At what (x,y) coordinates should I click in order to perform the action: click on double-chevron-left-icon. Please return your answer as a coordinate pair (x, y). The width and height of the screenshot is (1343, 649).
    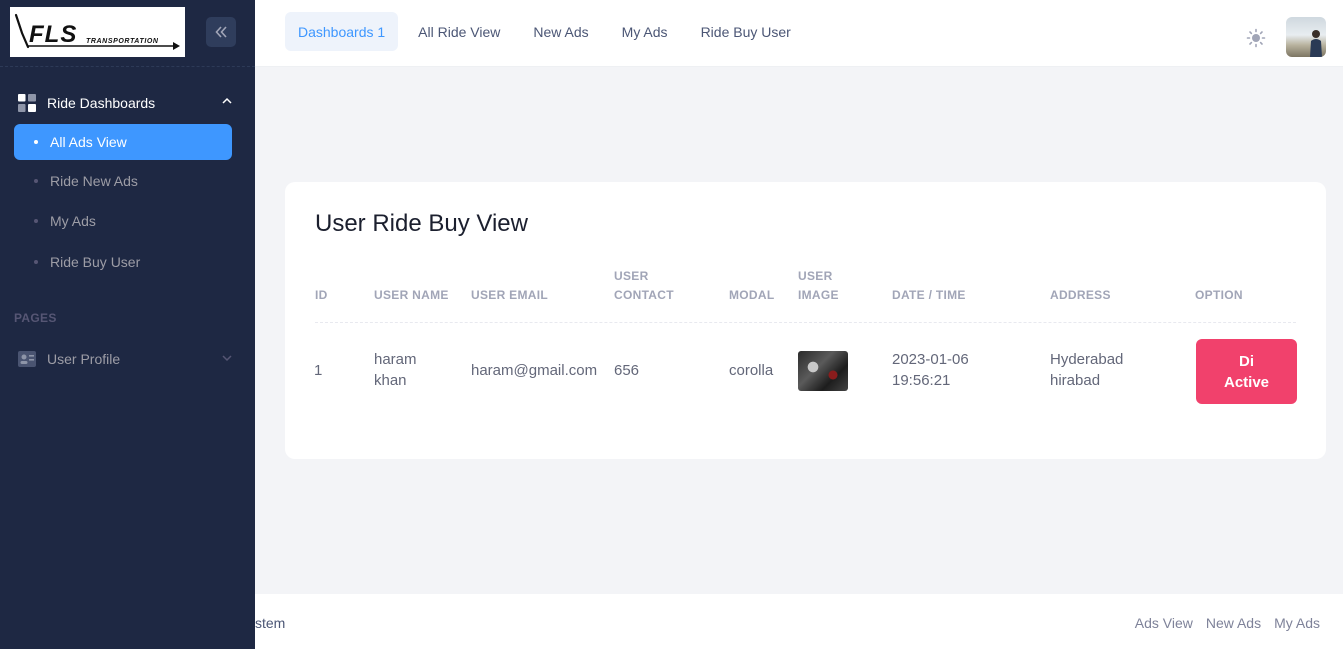
    Looking at the image, I should click on (221, 32).